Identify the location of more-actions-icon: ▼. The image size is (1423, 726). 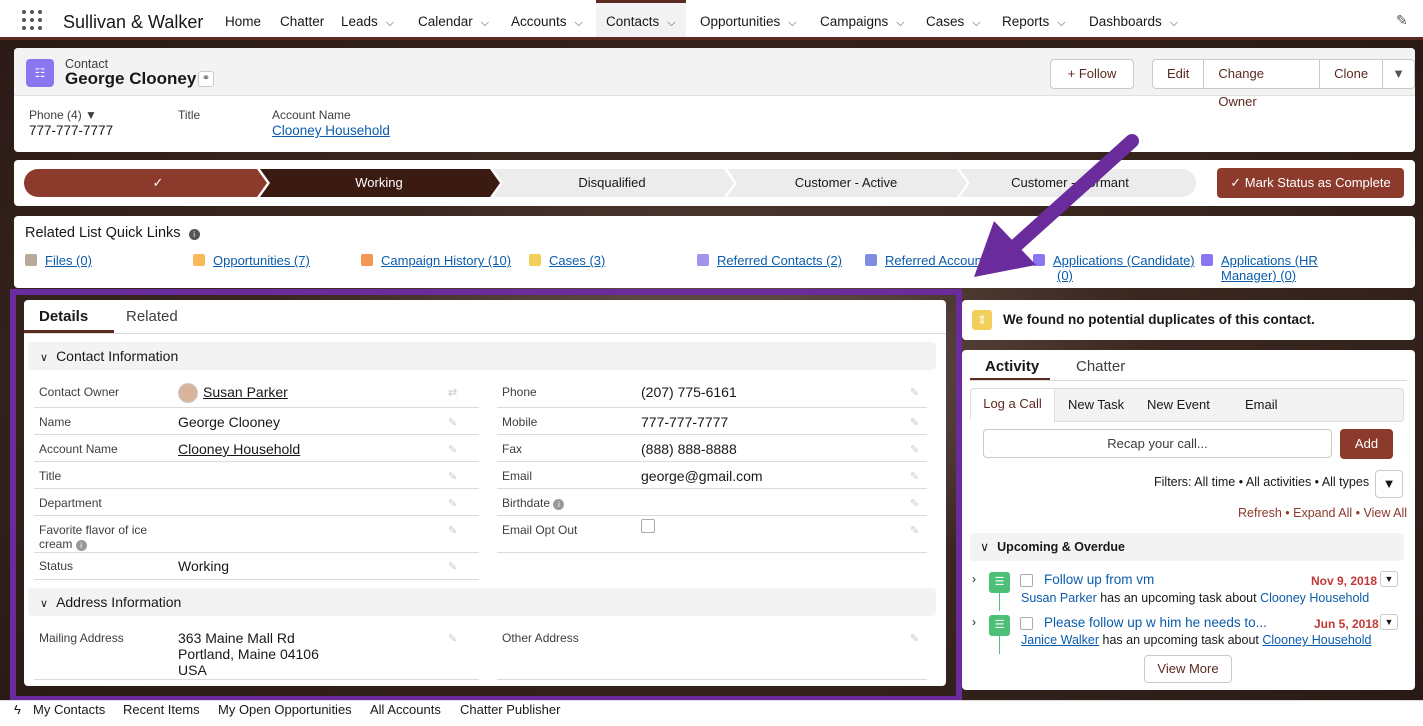
(1398, 74).